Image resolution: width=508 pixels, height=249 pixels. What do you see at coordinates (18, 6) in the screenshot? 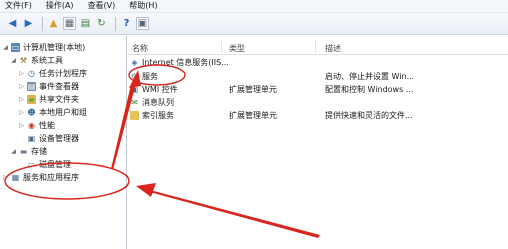
I see `menu-file: 文件(F)` at bounding box center [18, 6].